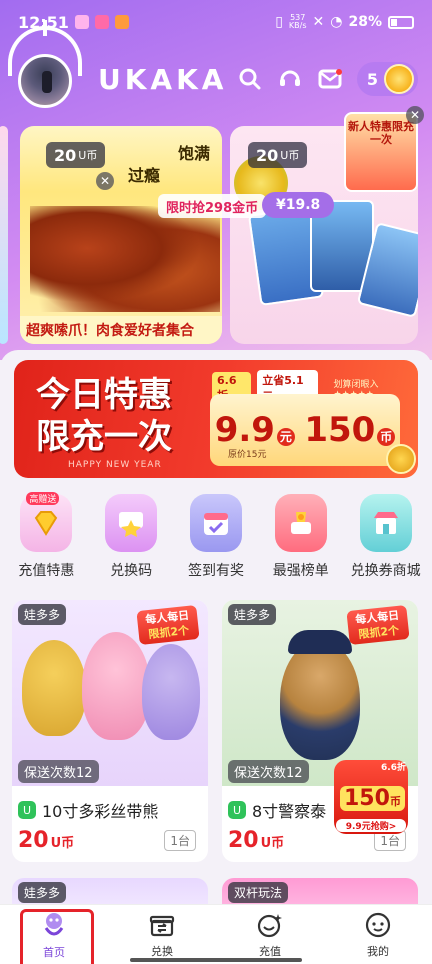 This screenshot has height=964, width=432. I want to click on limited-offer-text: 限时抢298金币, so click(212, 208).